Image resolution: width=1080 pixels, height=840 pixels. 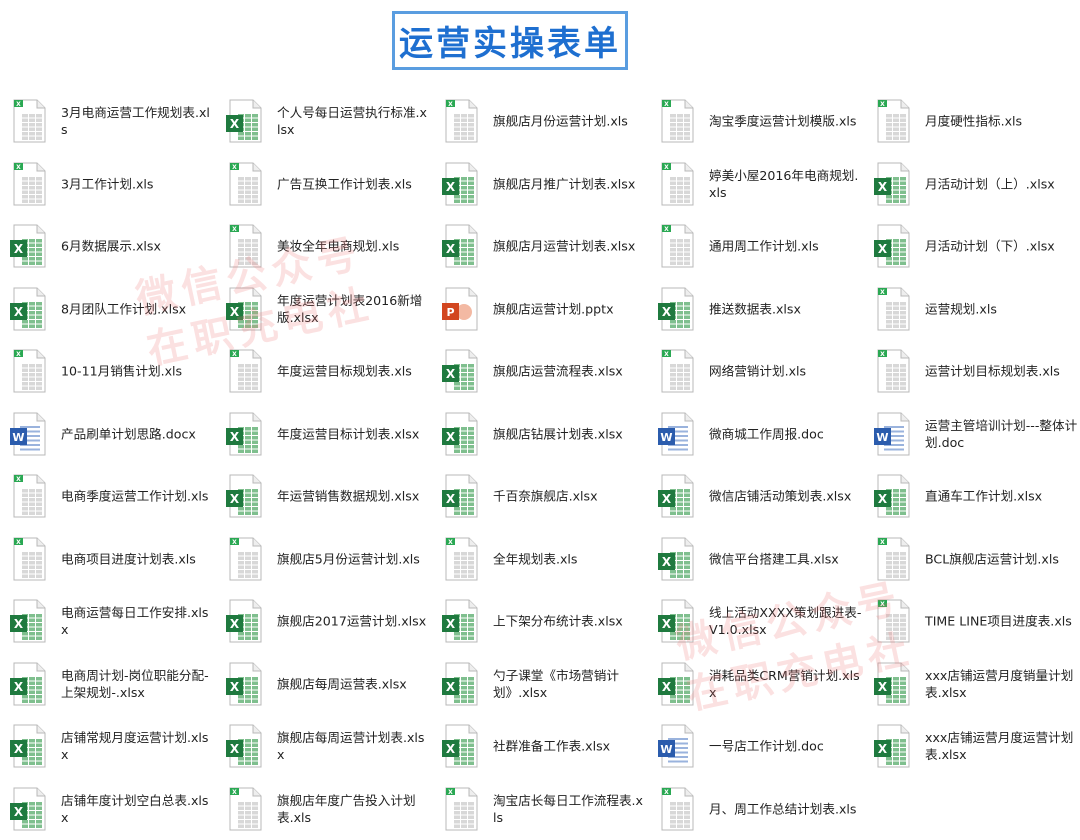 I want to click on file-item: X微信平台搭建工具.xlsx, so click(x=756, y=559).